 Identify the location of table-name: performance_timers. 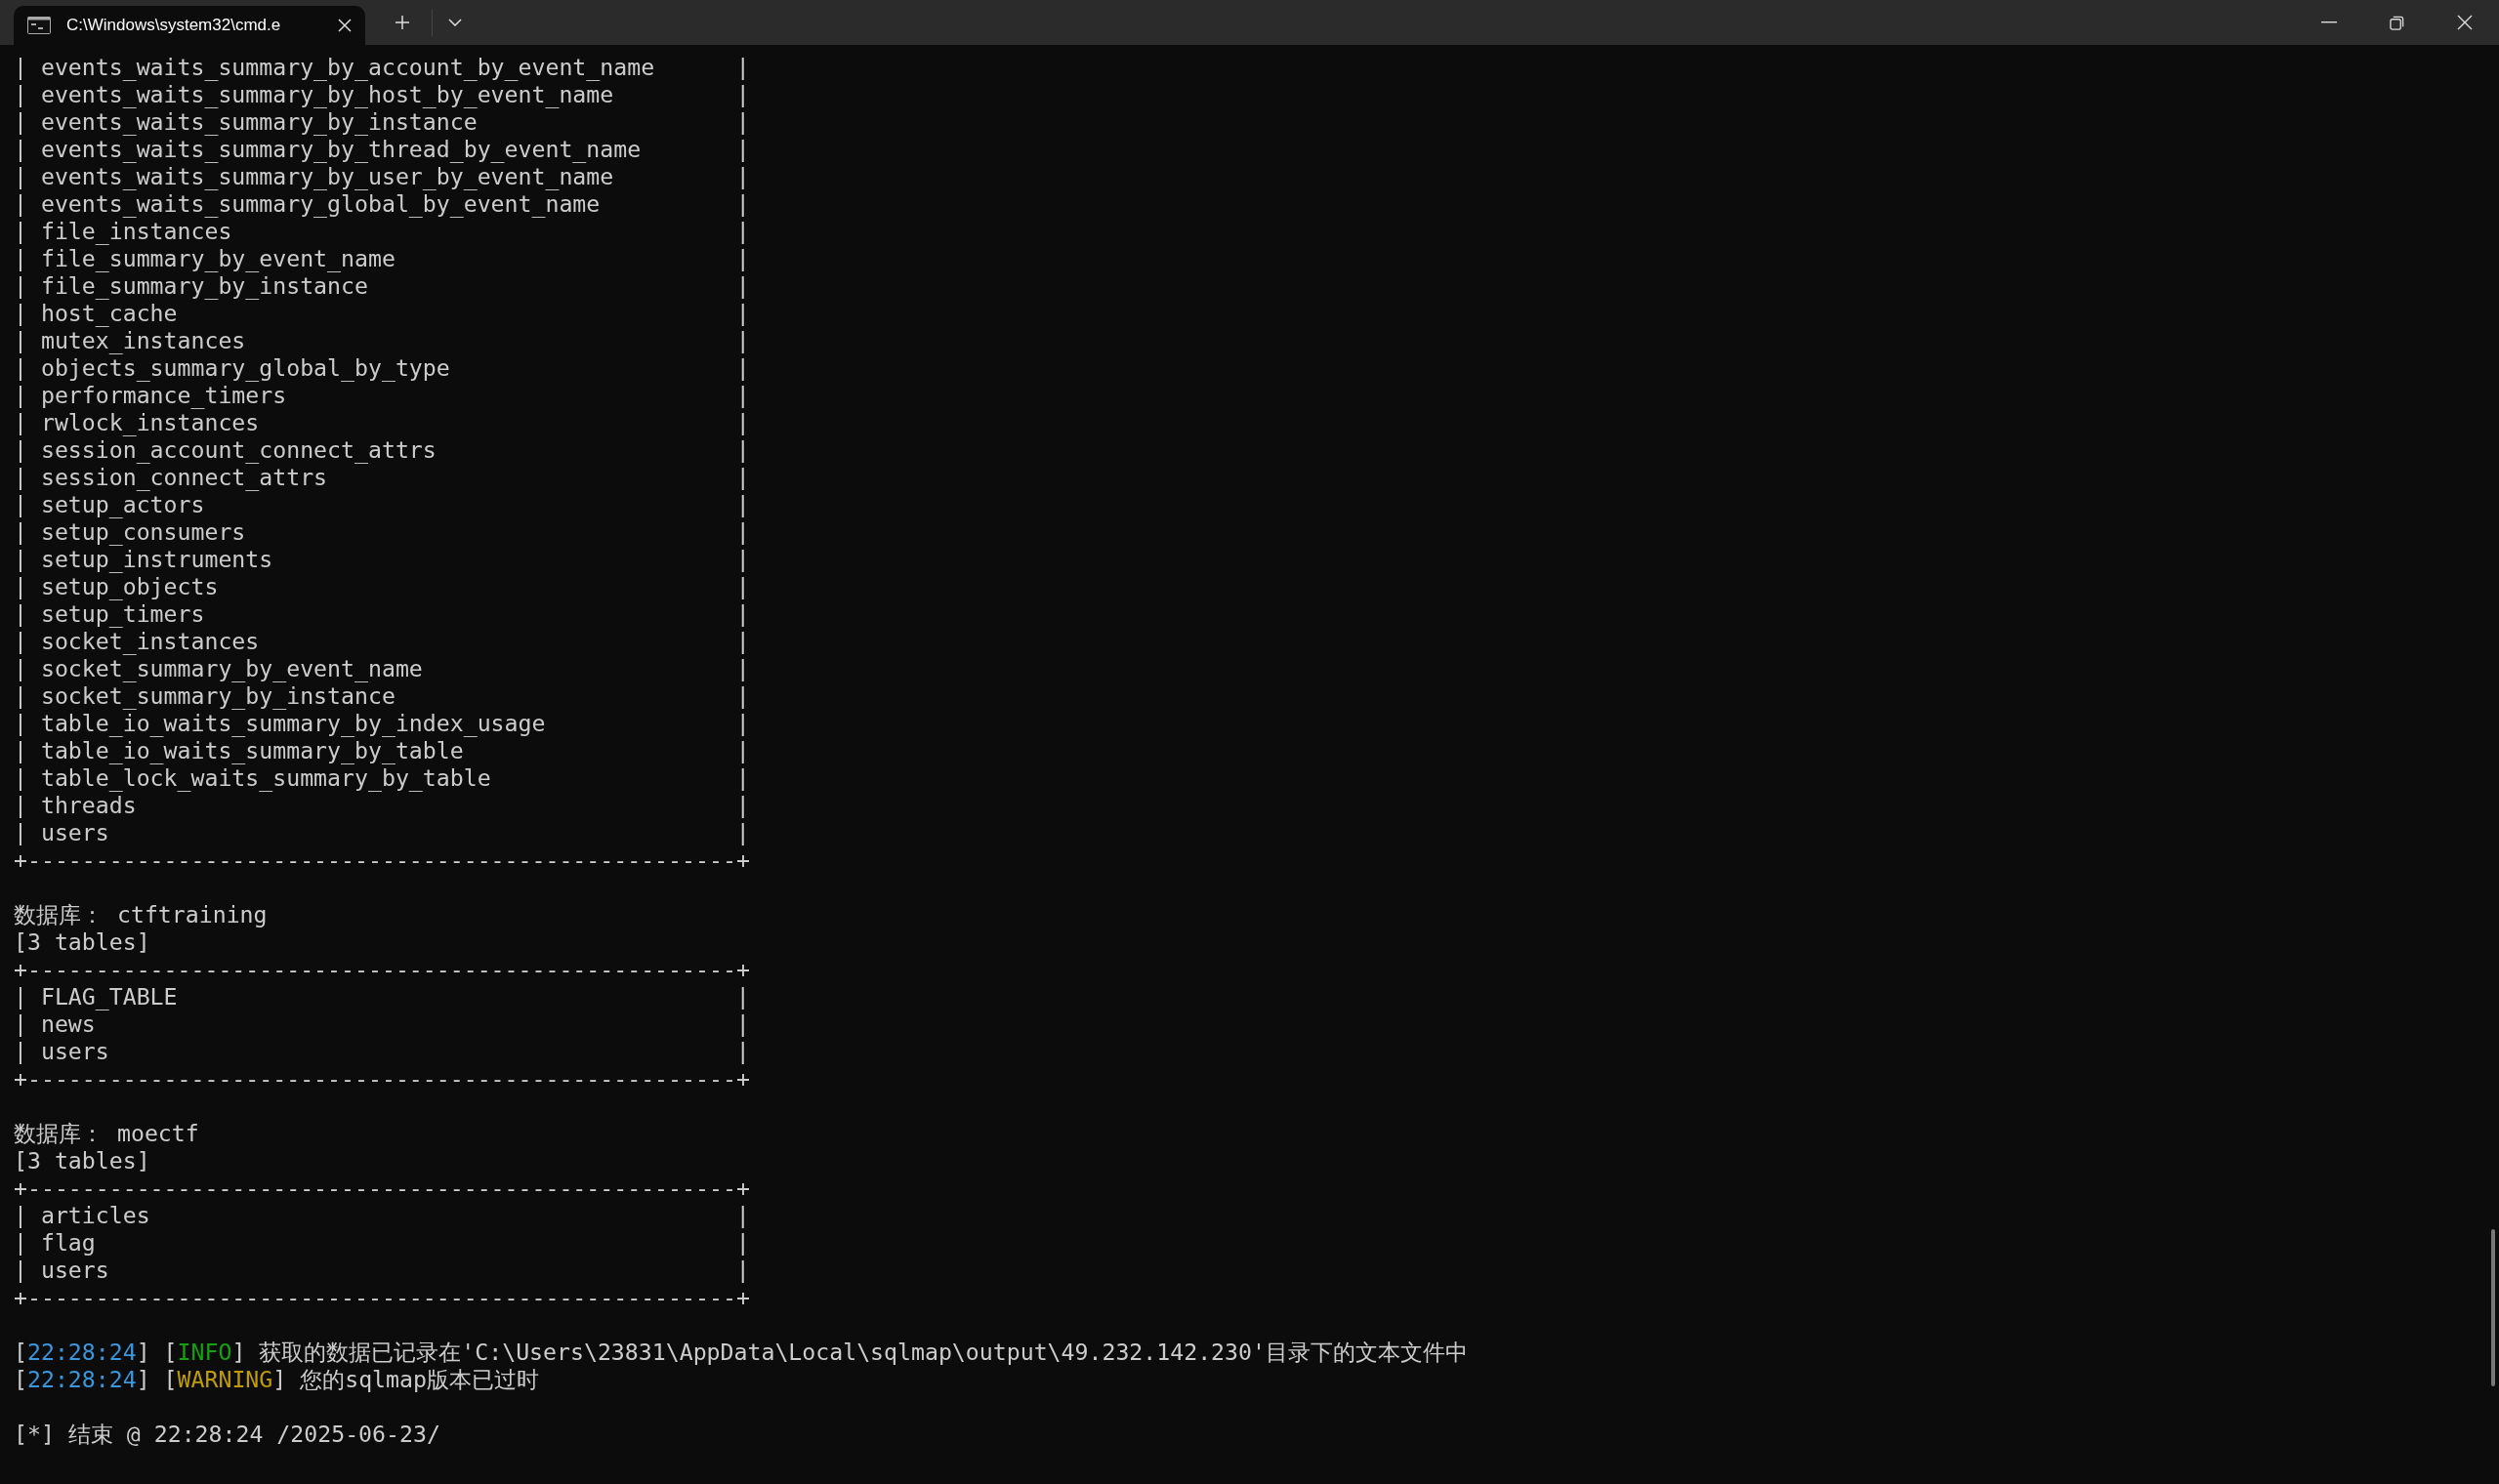
(164, 396).